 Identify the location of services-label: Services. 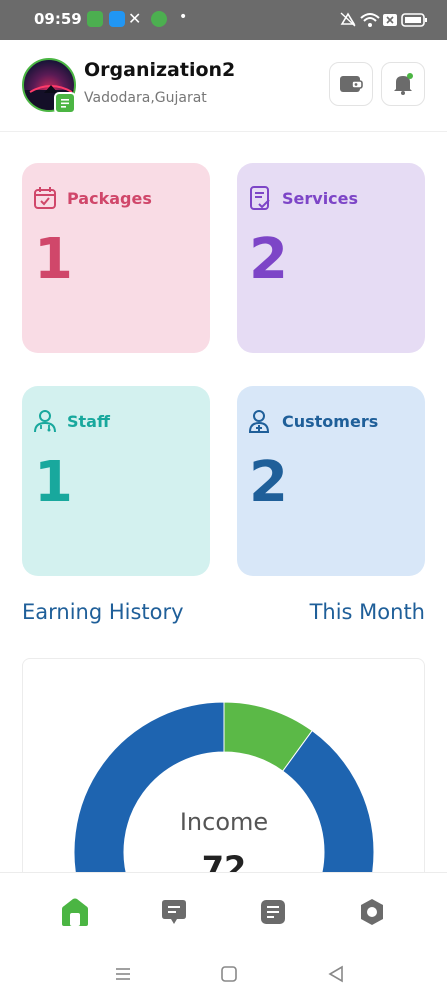
(320, 198).